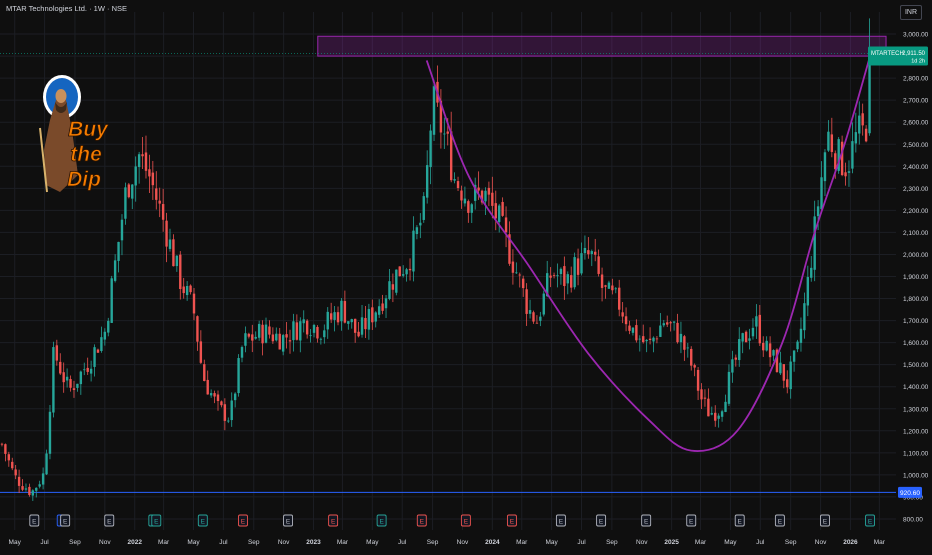 Image resolution: width=932 pixels, height=555 pixels. I want to click on x-tick-label: Jul, so click(581, 542).